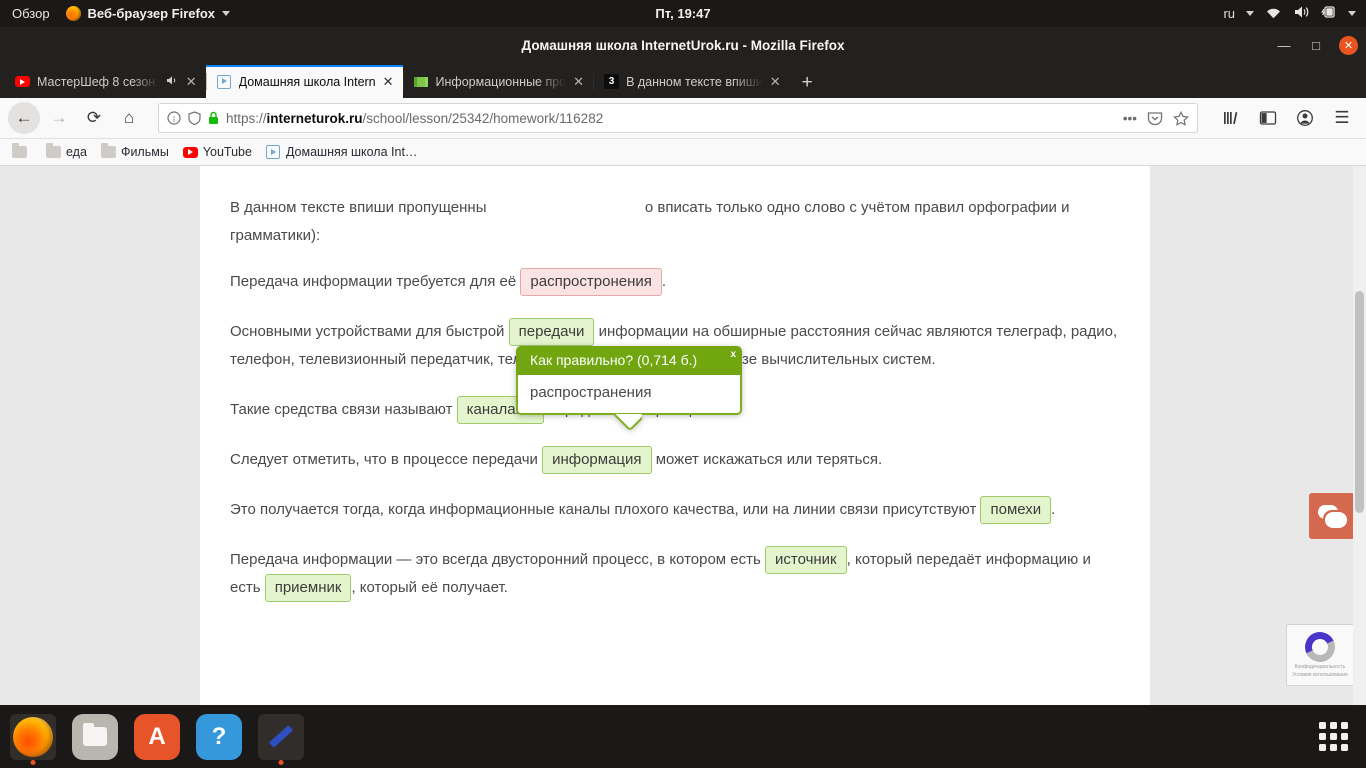 The image size is (1366, 768). I want to click on answer-field-correct: передачи, so click(551, 332).